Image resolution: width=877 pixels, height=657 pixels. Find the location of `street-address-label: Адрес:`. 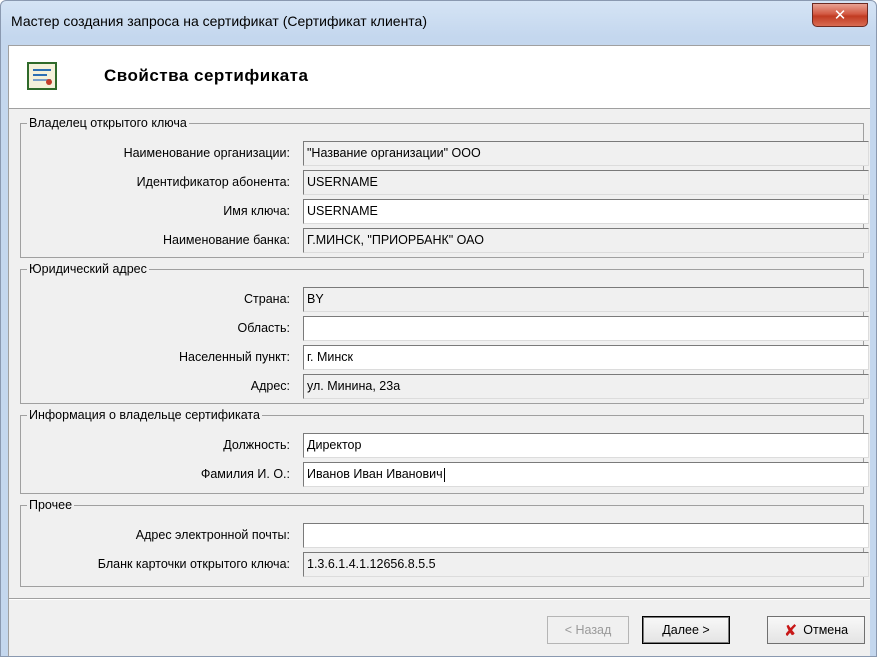

street-address-label: Адрес: is located at coordinates (270, 386).